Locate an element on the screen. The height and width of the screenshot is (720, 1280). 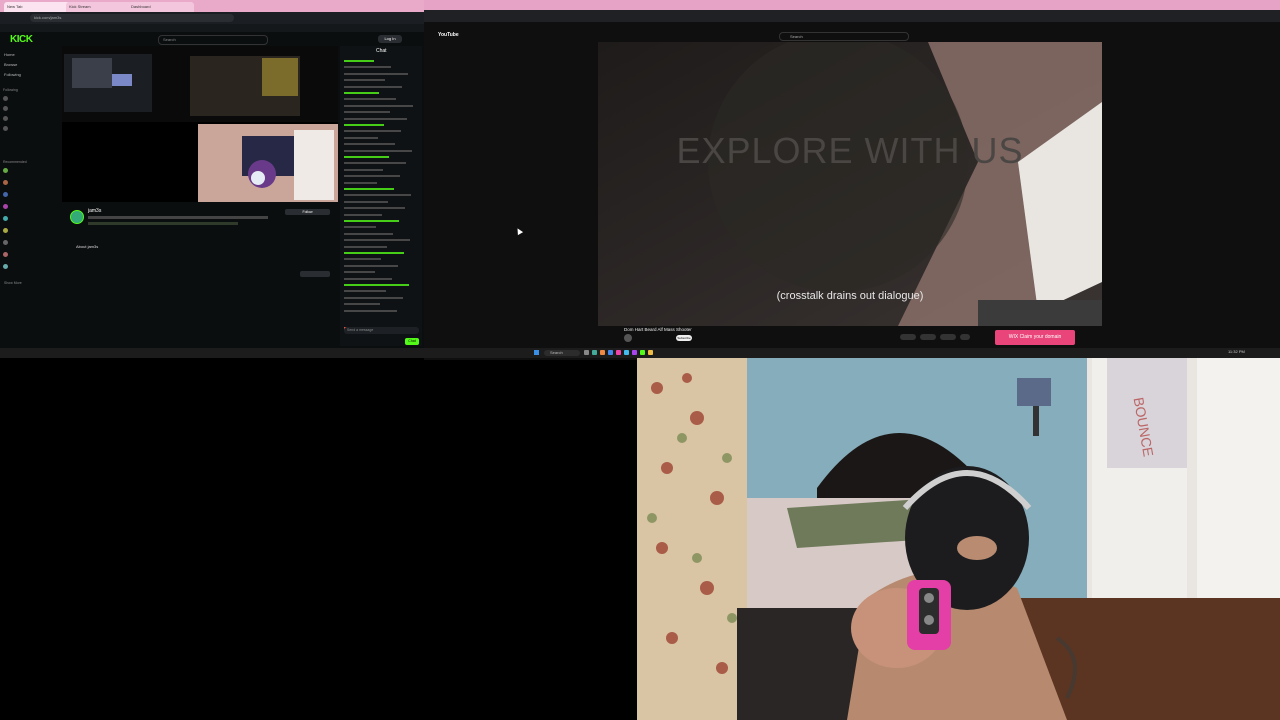
kick-search-input: Search is located at coordinates (213, 40).